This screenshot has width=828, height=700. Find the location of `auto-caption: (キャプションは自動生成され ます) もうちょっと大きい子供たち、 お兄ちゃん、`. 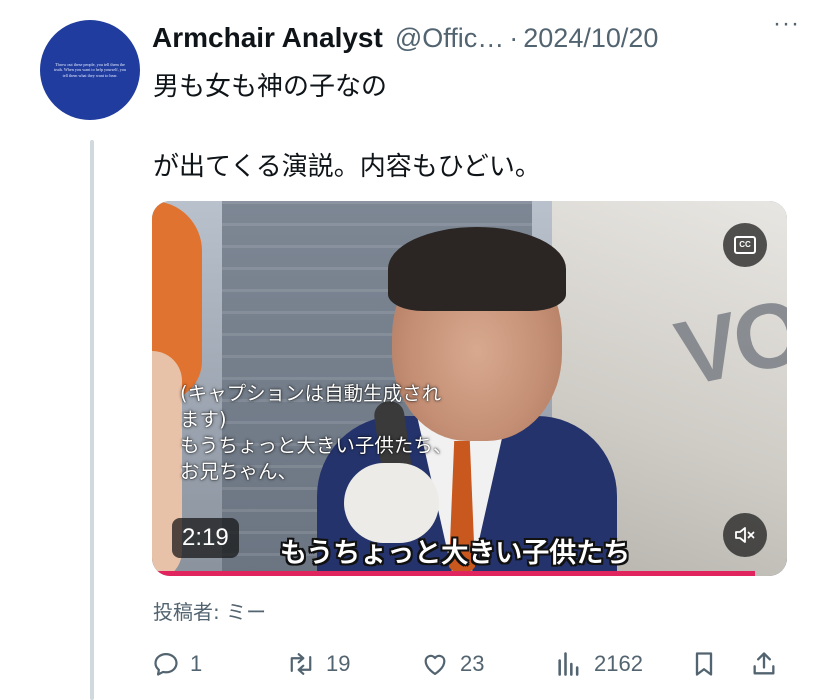

auto-caption: (キャプションは自動生成され ます) もうちょっと大きい子供たち、 お兄ちゃん、 is located at coordinates (316, 433).